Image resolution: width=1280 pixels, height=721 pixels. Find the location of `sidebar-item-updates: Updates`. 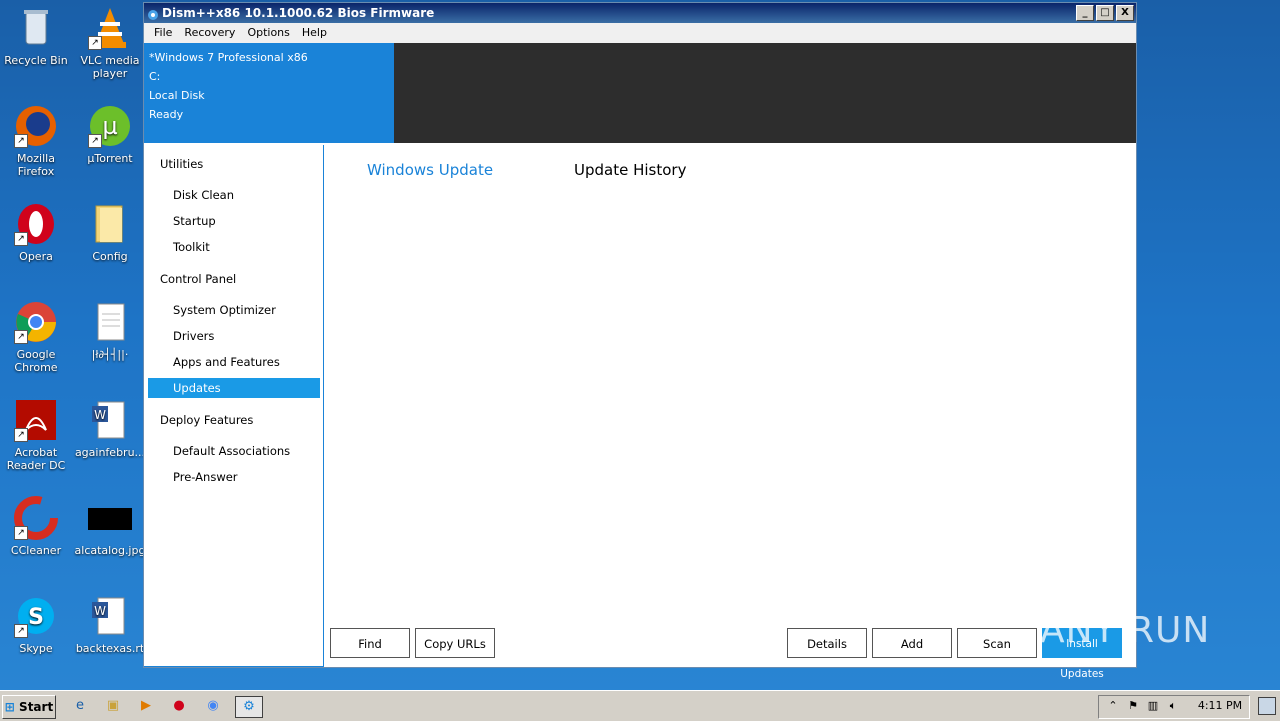

sidebar-item-updates: Updates is located at coordinates (234, 388).